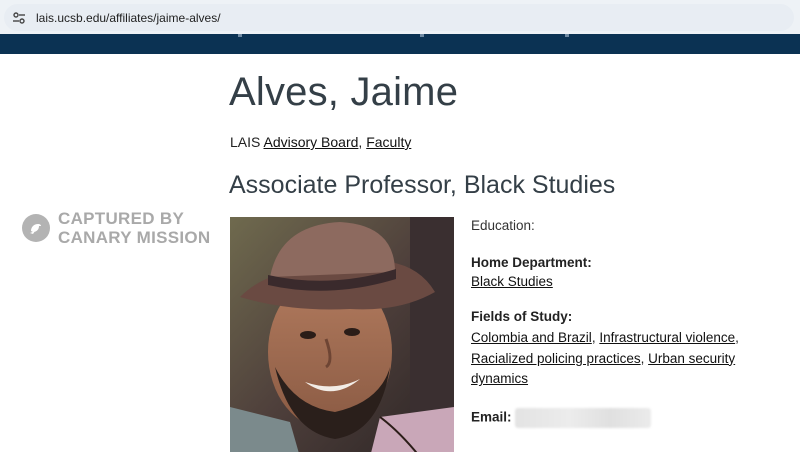 The image size is (800, 452). I want to click on faculty-link: Faculty, so click(388, 142).